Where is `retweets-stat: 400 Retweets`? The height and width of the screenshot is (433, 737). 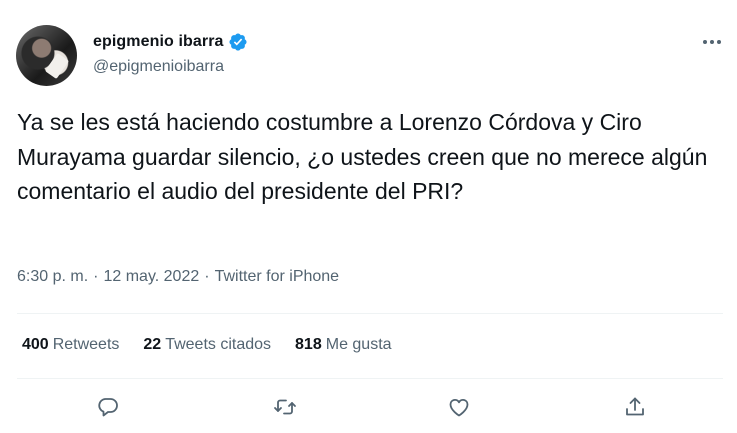
retweets-stat: 400 Retweets is located at coordinates (70, 345).